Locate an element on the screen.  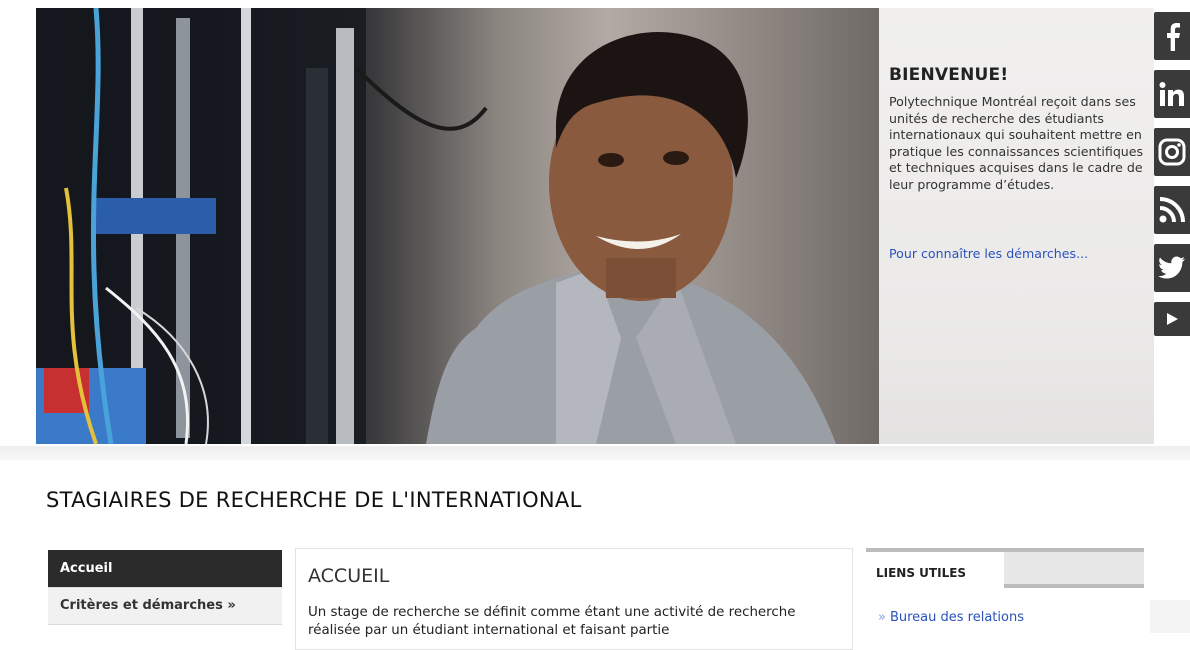
youtube-icon is located at coordinates (1172, 319).